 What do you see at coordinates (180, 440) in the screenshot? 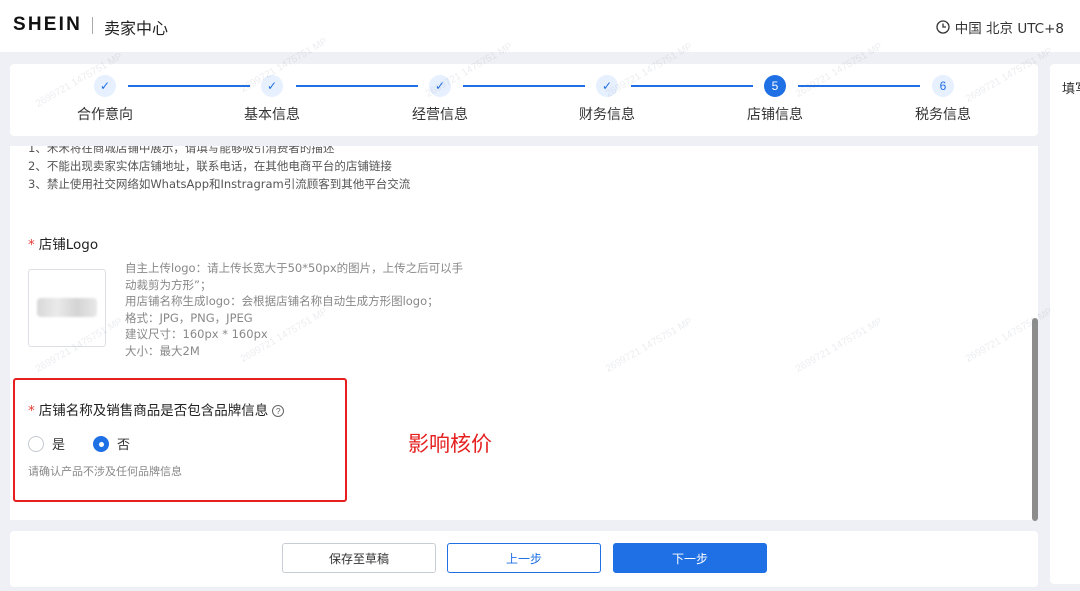
I see `annotation-highlight-box` at bounding box center [180, 440].